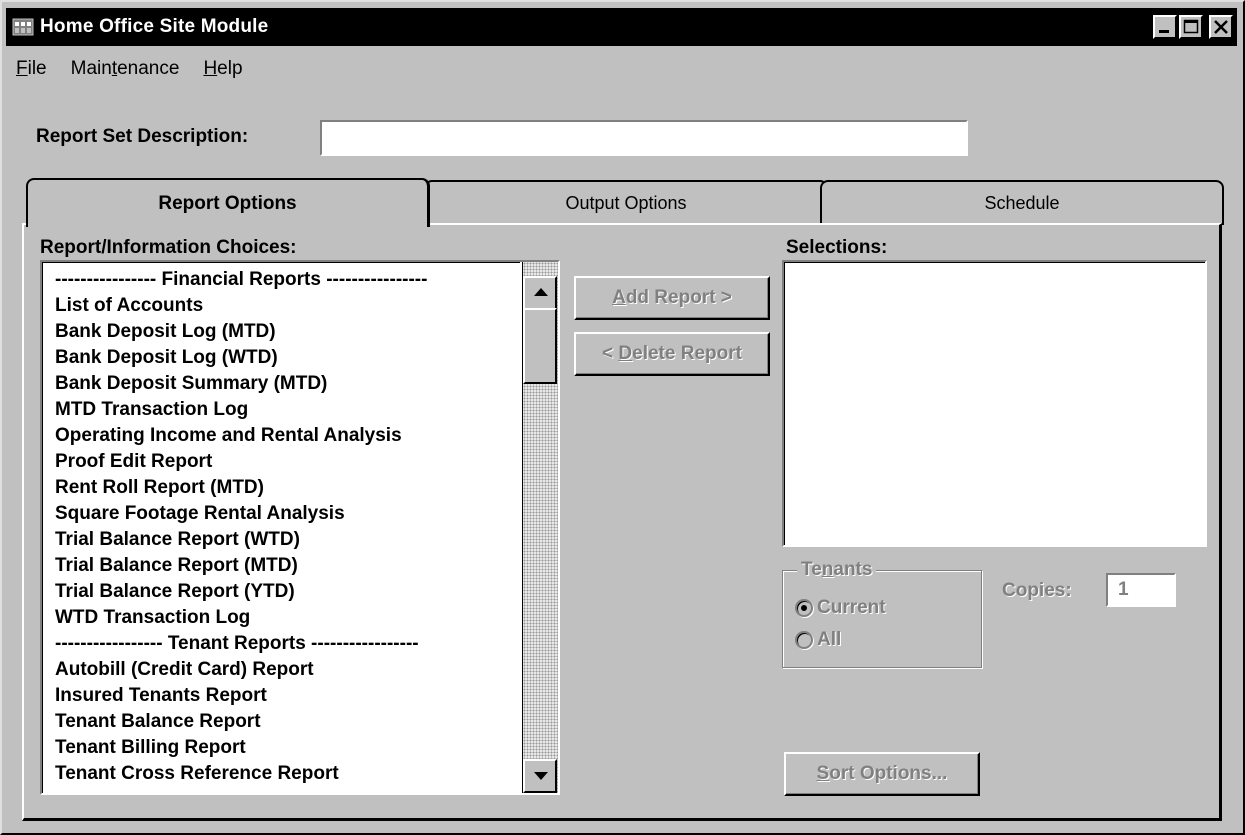 This screenshot has height=835, width=1245. I want to click on window-controls, so click(1193, 27).